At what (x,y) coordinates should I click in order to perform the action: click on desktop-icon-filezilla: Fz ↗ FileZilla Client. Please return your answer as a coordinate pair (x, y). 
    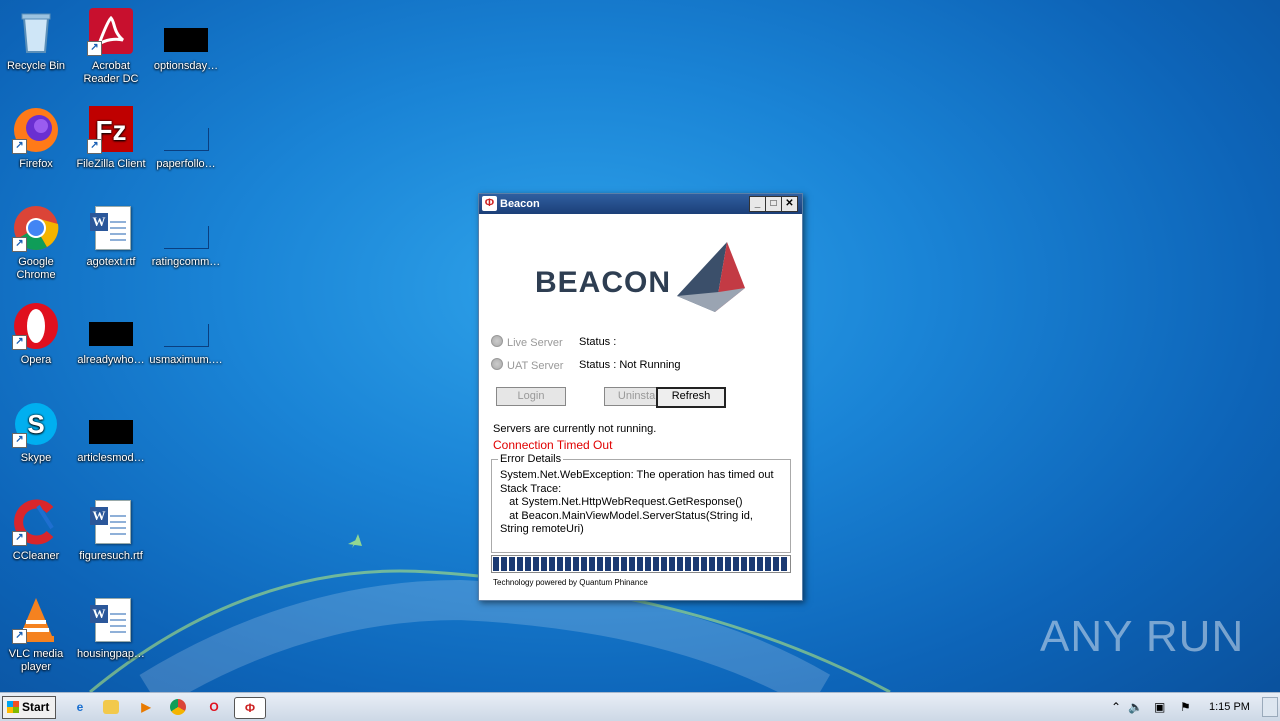
    Looking at the image, I should click on (111, 138).